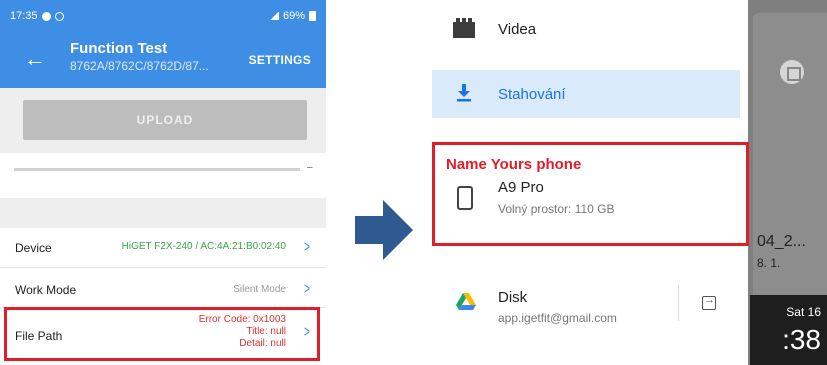  I want to click on clock-date: Sat 16, so click(803, 312).